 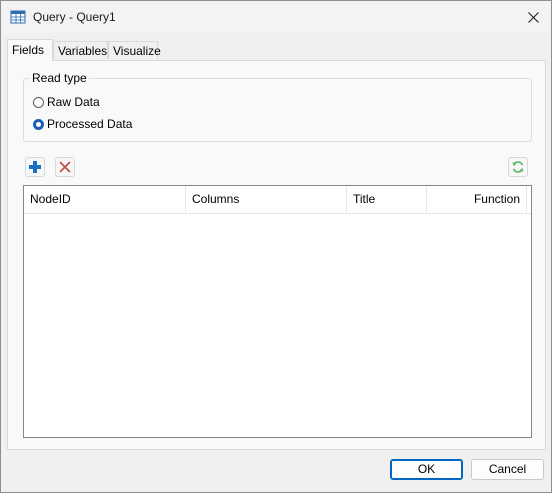 I want to click on ok-button: OK, so click(x=426, y=469).